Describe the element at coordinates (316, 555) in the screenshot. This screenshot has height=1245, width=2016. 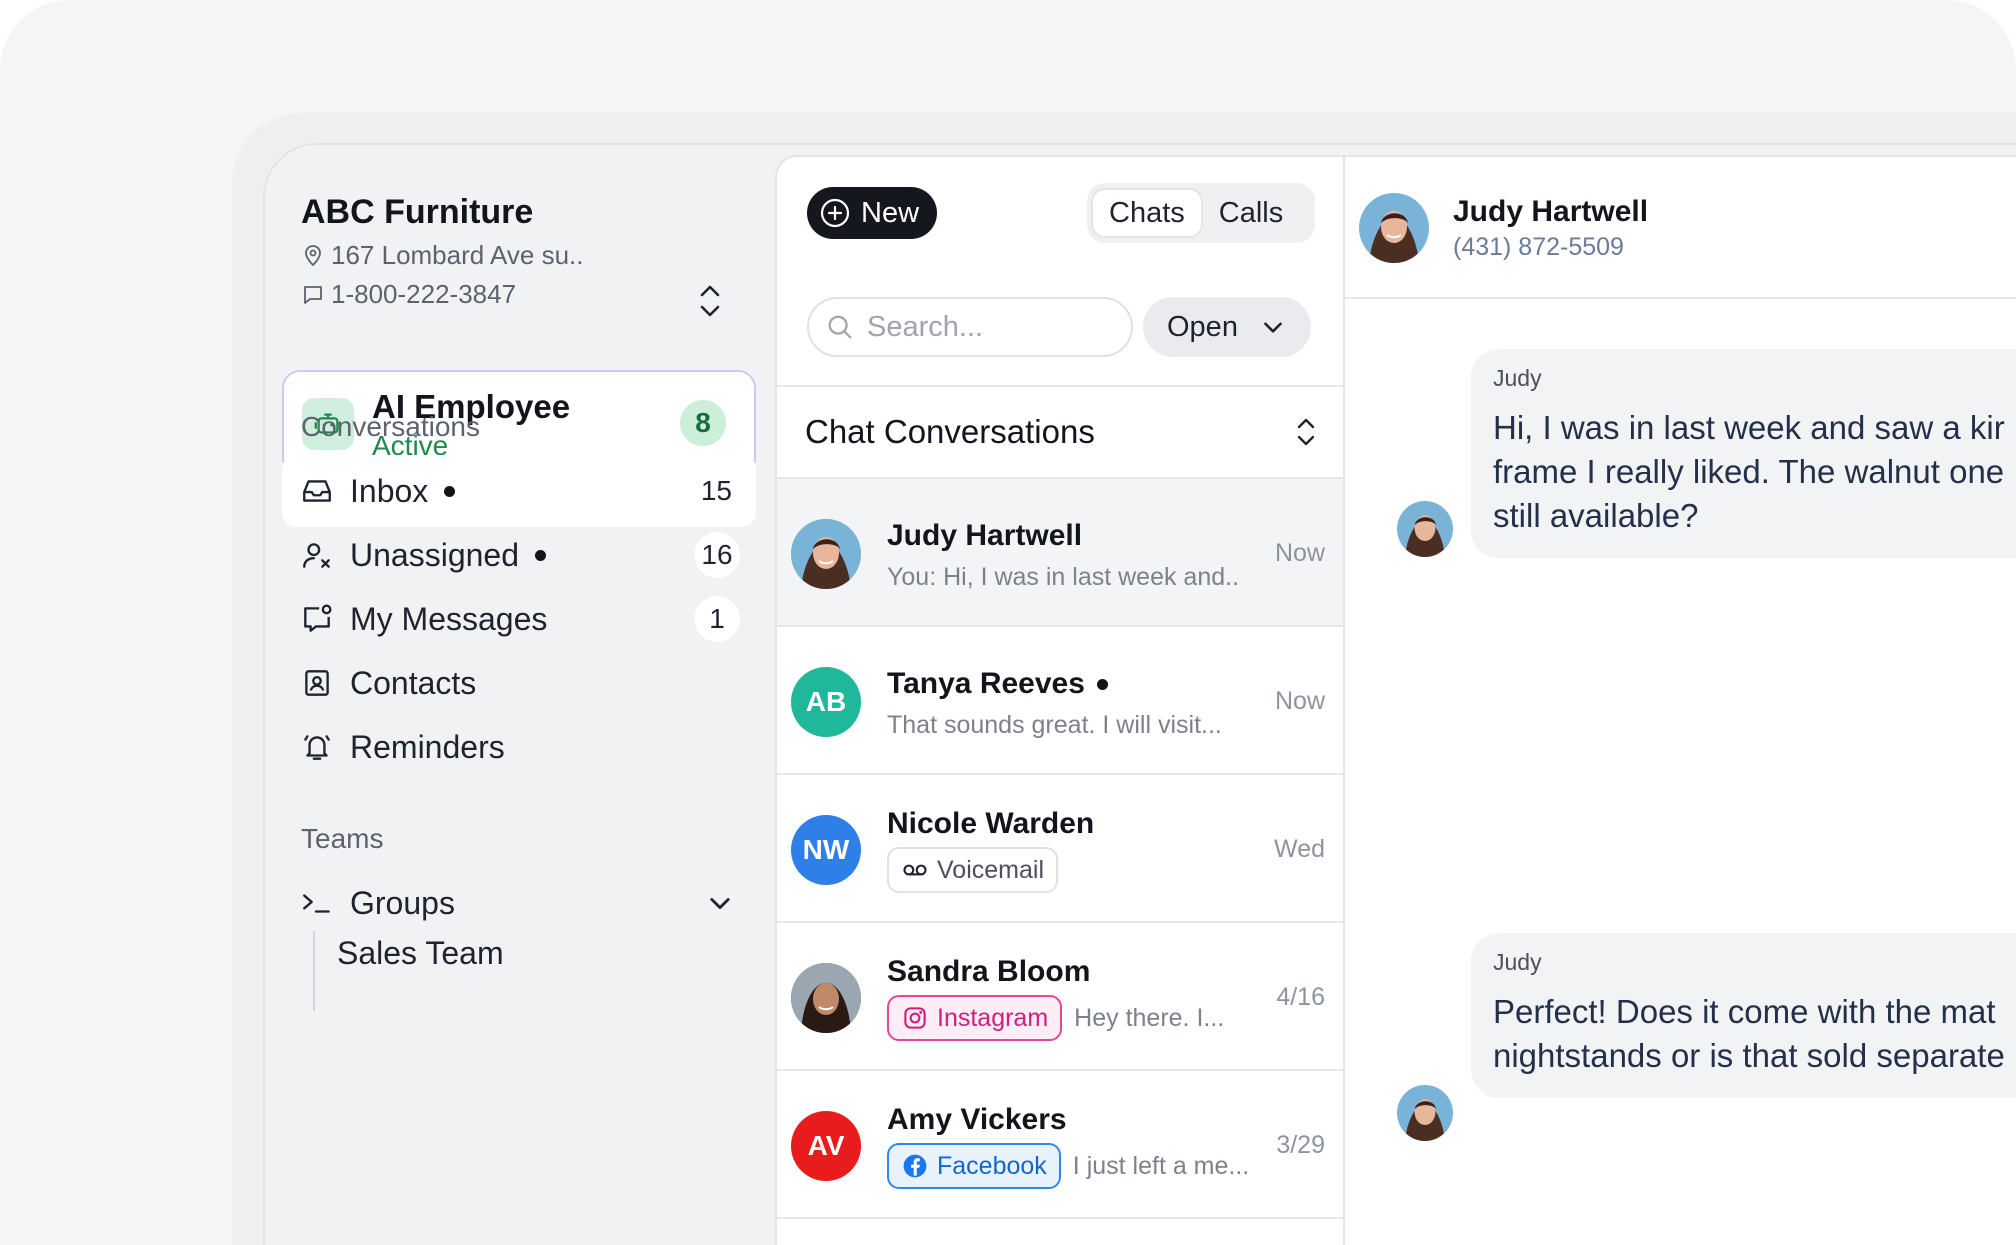
I see `user-x-icon` at that location.